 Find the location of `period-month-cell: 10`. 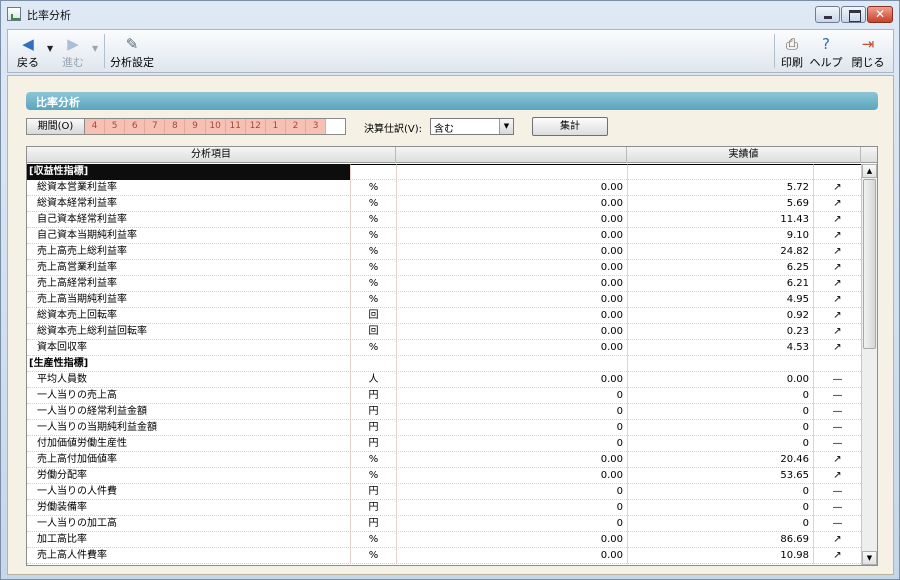

period-month-cell: 10 is located at coordinates (215, 126).